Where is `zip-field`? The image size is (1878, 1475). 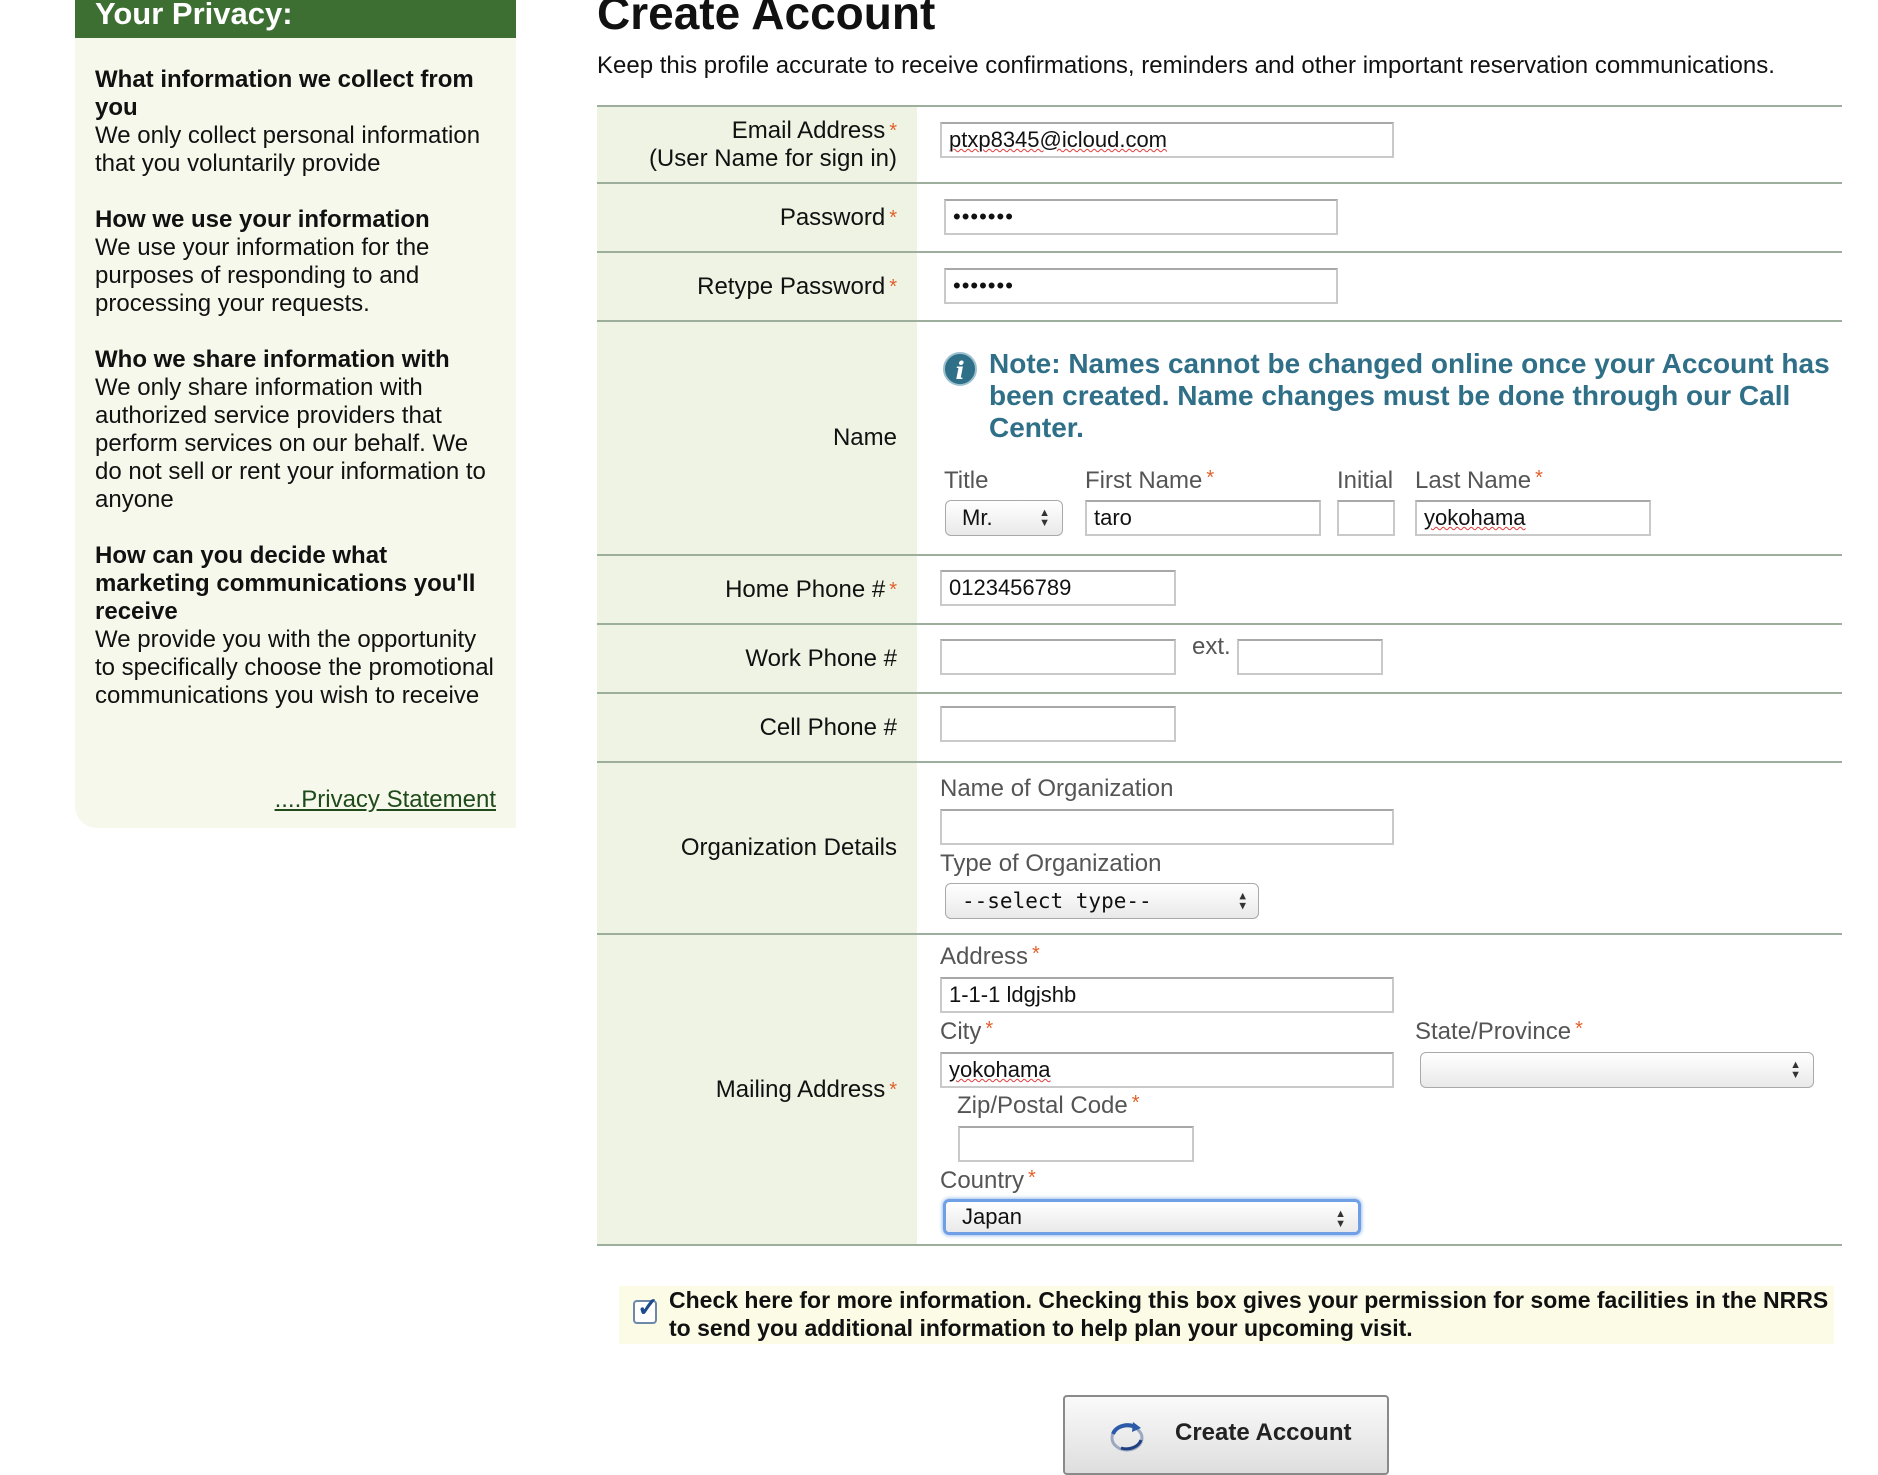
zip-field is located at coordinates (1076, 1144).